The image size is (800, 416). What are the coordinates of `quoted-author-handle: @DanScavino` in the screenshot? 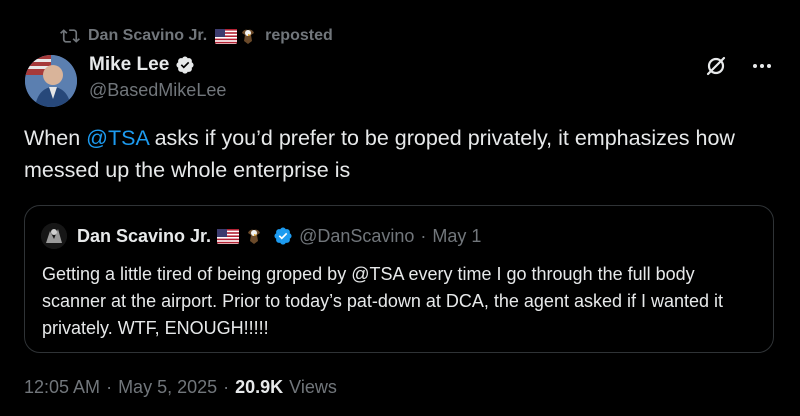 It's located at (356, 236).